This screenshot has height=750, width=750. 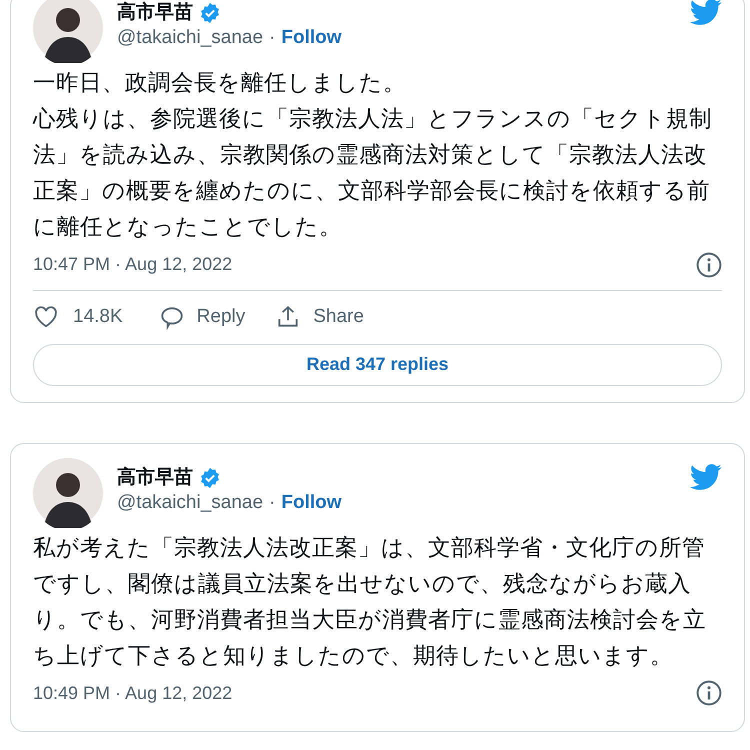 I want to click on reply-button: Reply, so click(x=202, y=317).